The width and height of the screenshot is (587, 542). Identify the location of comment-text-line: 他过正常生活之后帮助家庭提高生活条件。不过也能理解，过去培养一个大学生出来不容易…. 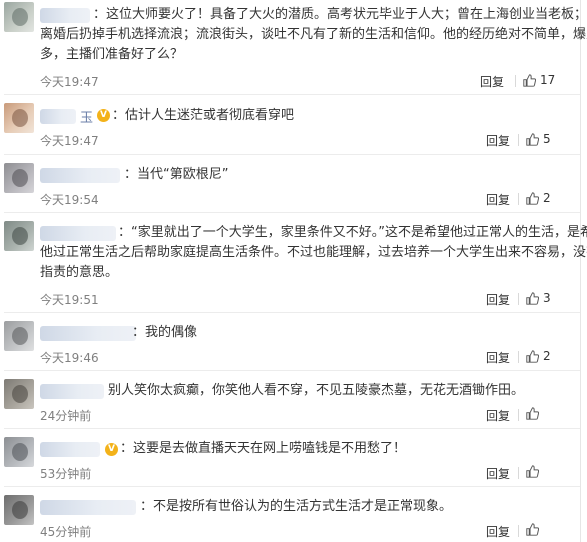
(313, 252).